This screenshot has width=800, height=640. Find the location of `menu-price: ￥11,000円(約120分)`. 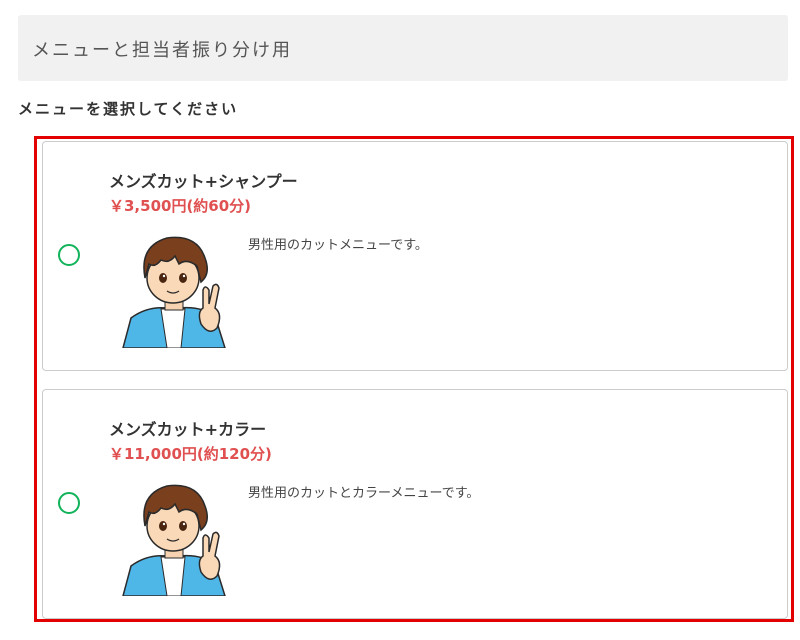

menu-price: ￥11,000円(約120分) is located at coordinates (190, 454).